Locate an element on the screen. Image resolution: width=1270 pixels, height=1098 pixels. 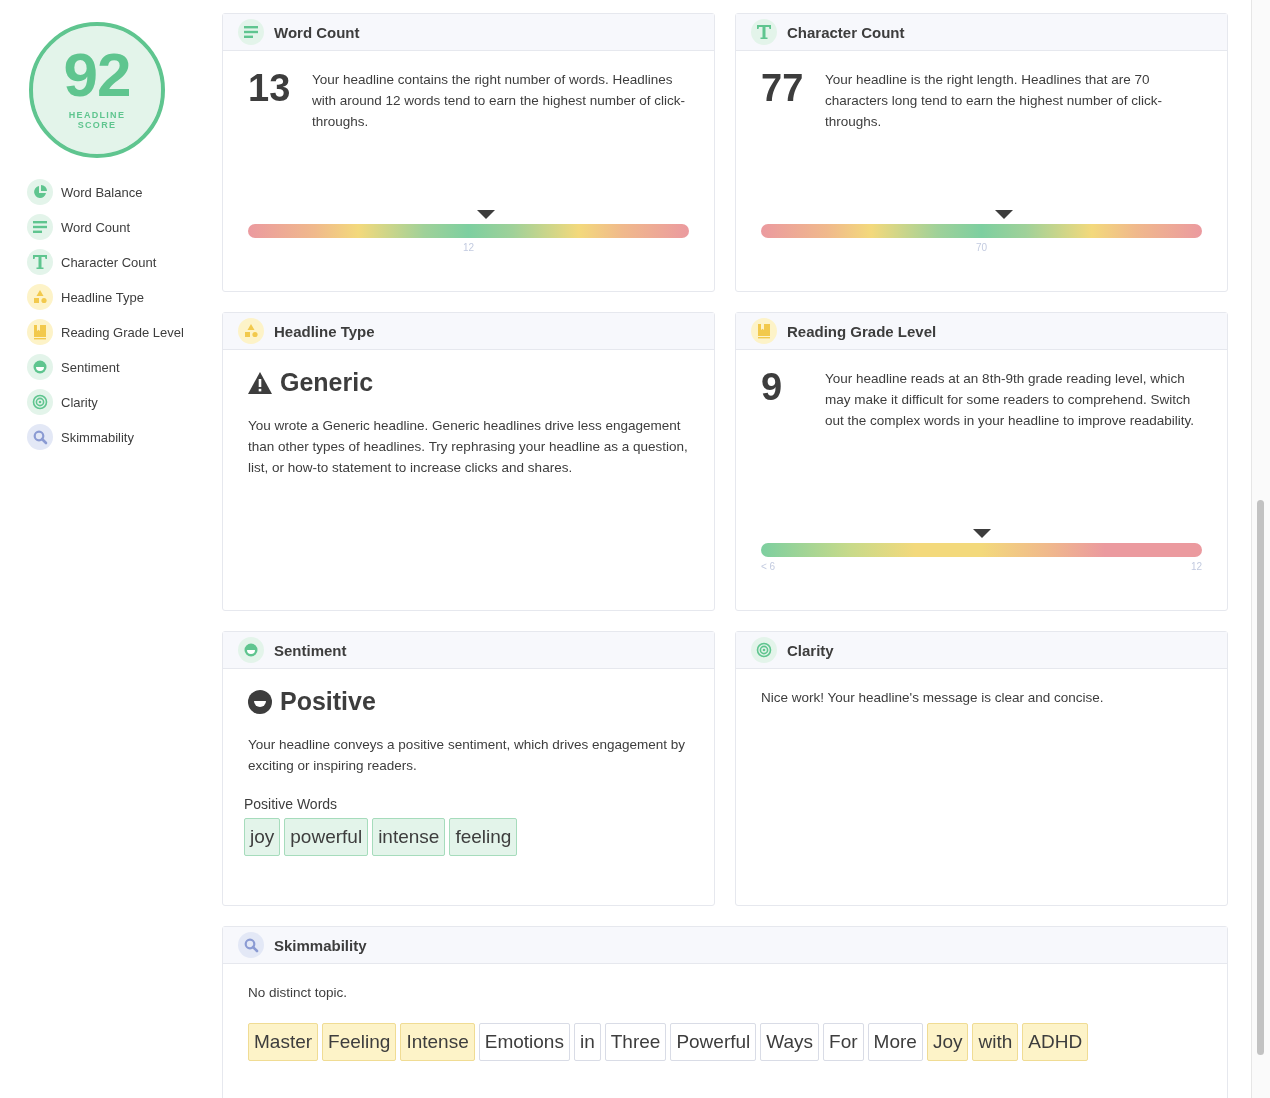
scale-label: 70 is located at coordinates (981, 247).